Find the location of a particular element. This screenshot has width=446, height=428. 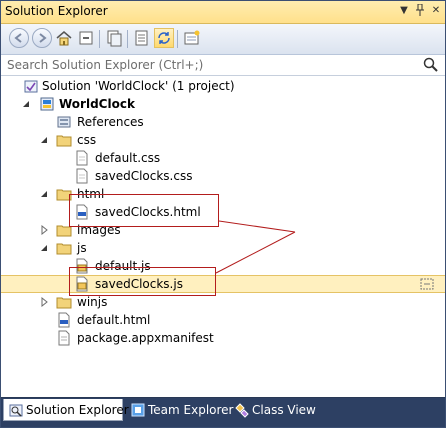

pending-changes-icon is located at coordinates (192, 38).